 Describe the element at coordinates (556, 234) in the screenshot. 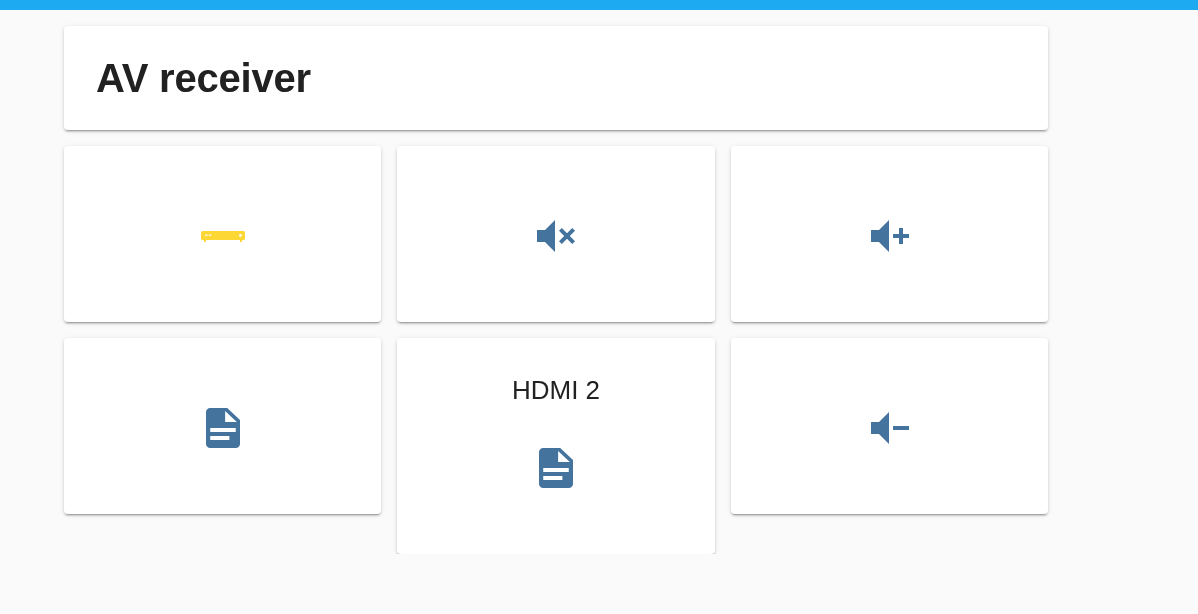

I see `mute-button` at that location.